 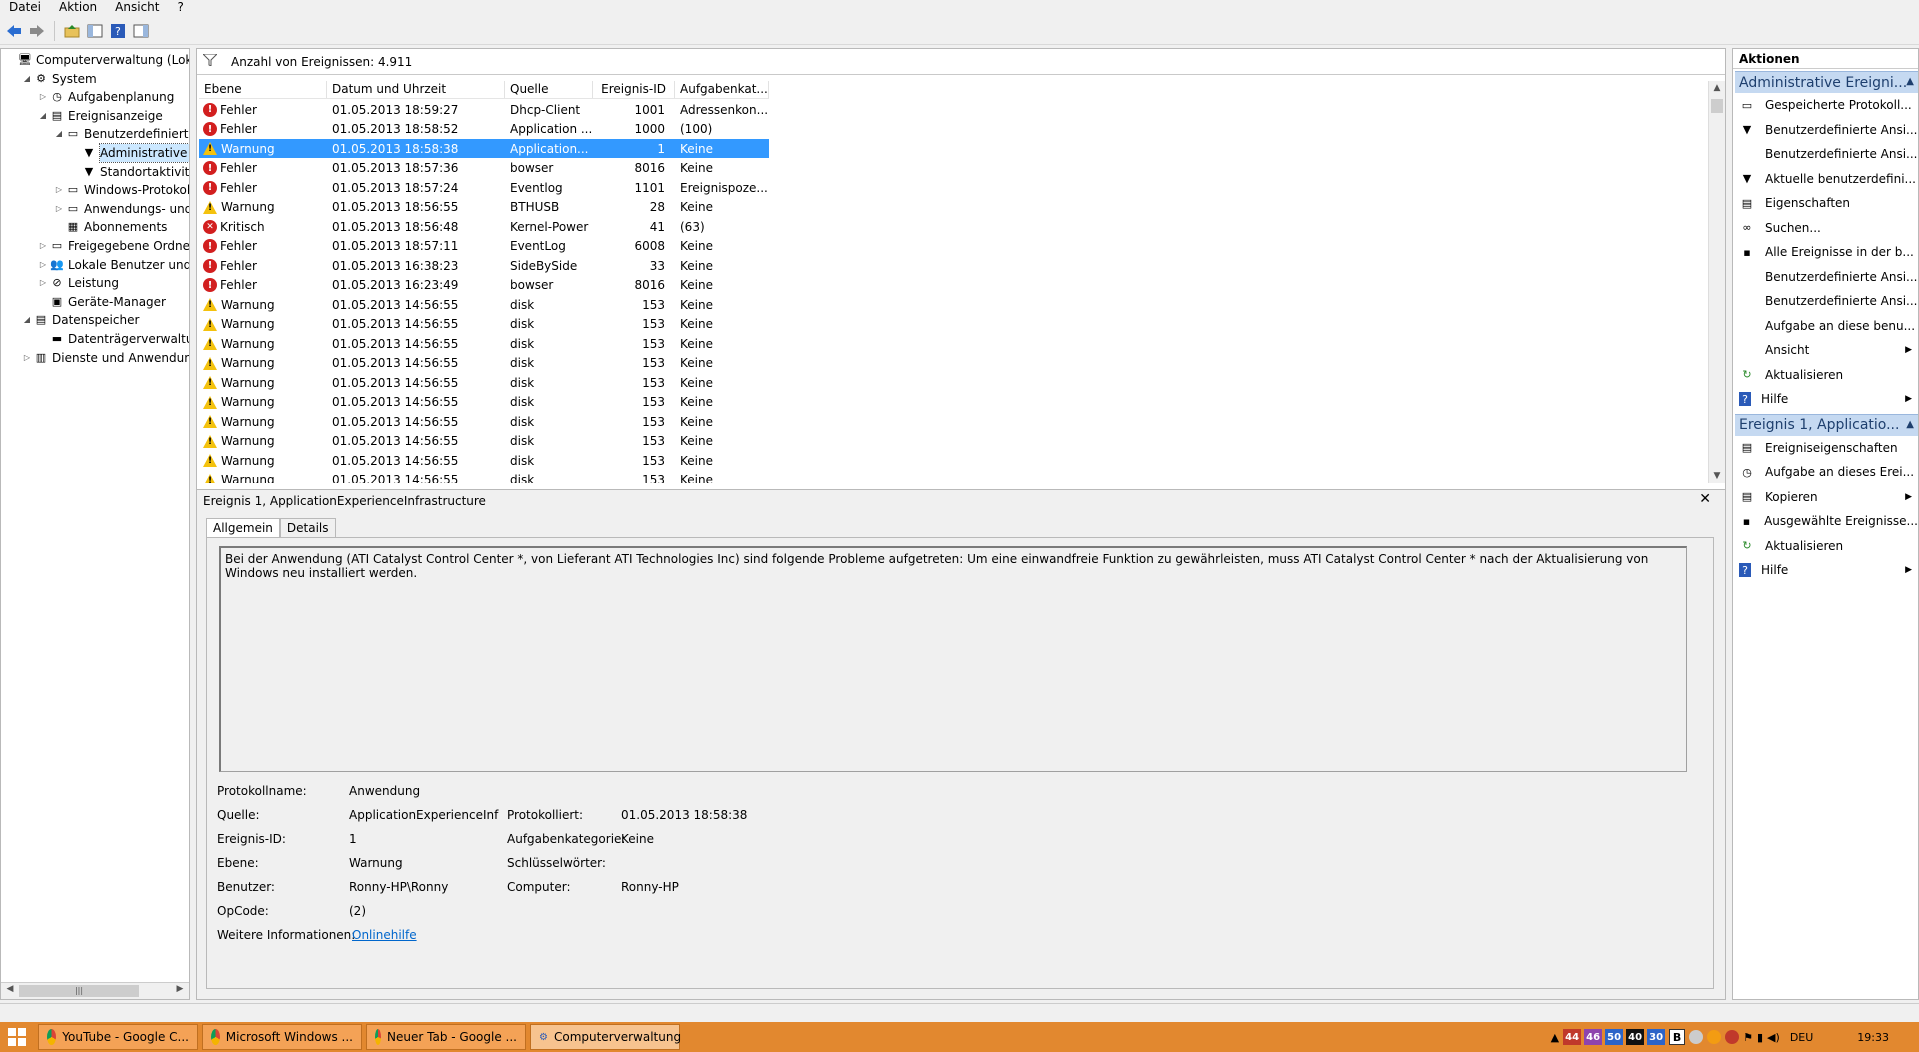 I want to click on start-button, so click(x=17, y=1037).